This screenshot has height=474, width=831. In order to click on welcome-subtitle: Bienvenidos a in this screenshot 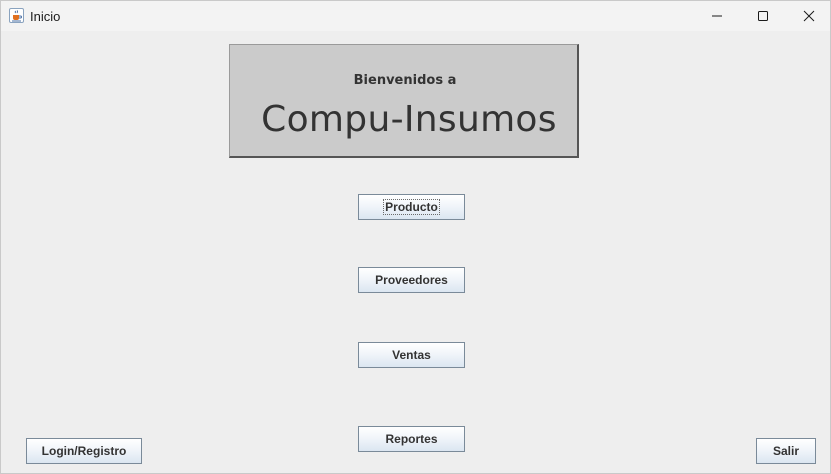, I will do `click(405, 80)`.